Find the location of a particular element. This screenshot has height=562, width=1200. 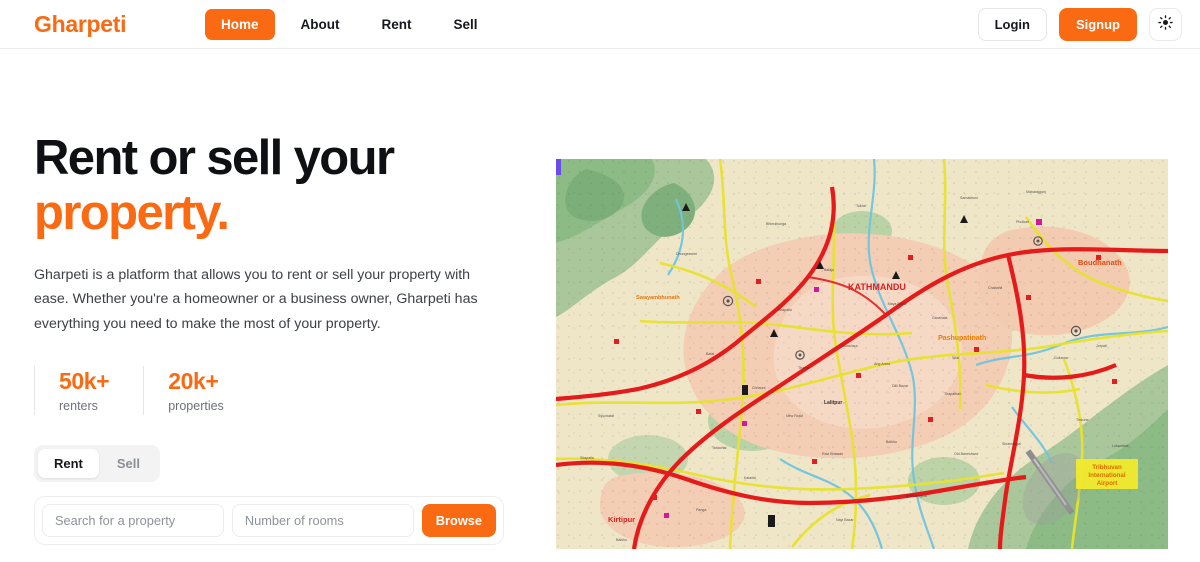

svg-text: Dhungeswori is located at coordinates (686, 254).